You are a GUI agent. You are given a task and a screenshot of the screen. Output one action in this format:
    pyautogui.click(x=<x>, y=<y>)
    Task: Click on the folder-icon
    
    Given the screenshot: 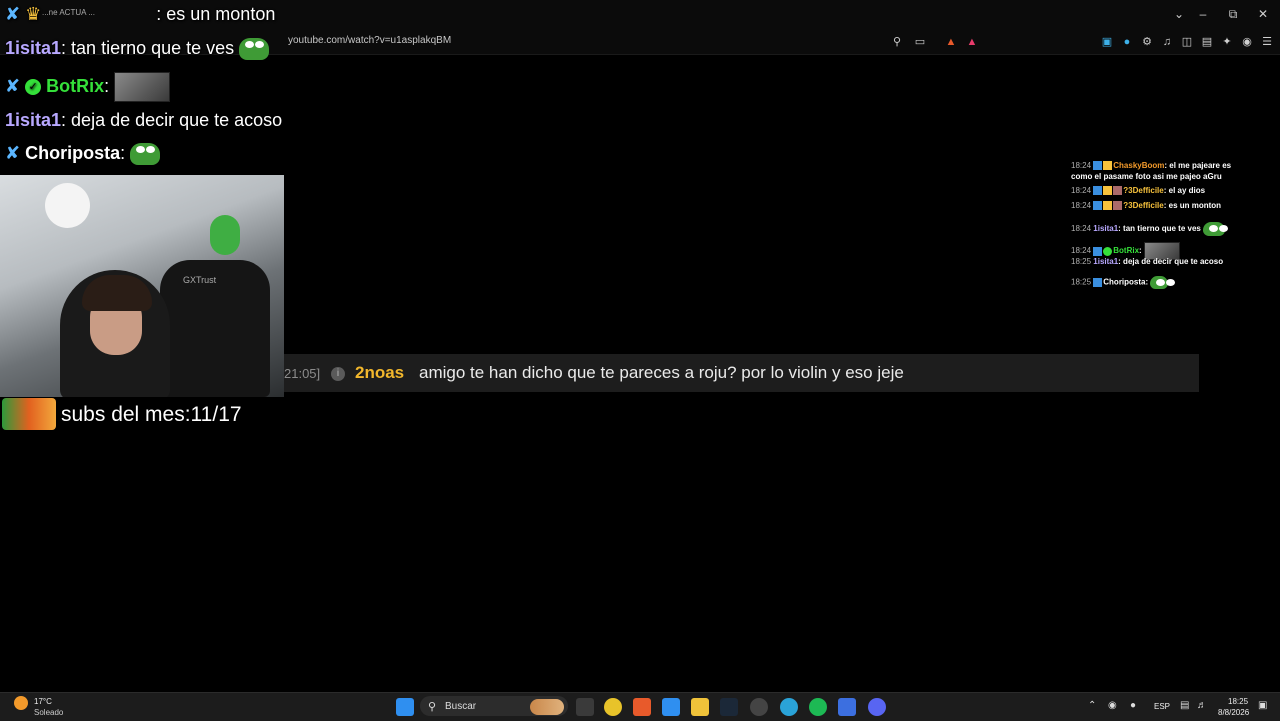 What is the action you would take?
    pyautogui.click(x=700, y=707)
    